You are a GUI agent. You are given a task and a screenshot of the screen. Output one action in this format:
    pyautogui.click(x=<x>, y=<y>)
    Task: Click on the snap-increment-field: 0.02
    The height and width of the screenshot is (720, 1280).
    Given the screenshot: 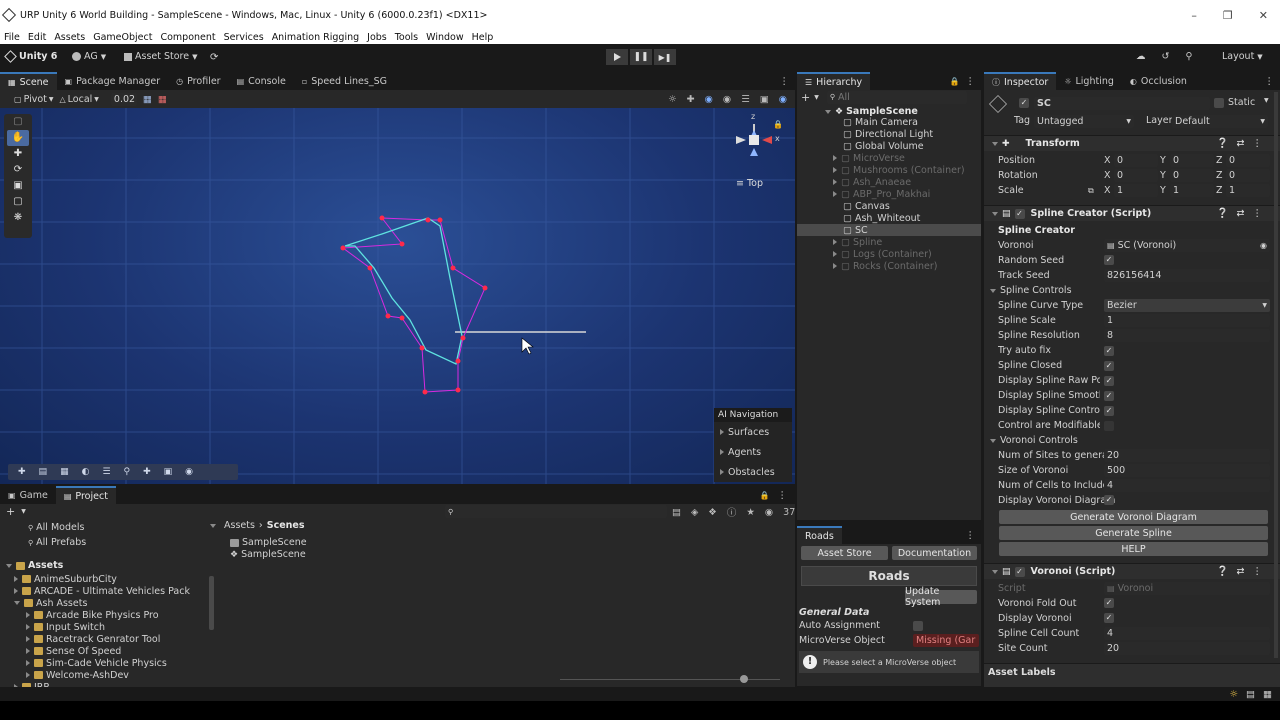 What is the action you would take?
    pyautogui.click(x=123, y=99)
    